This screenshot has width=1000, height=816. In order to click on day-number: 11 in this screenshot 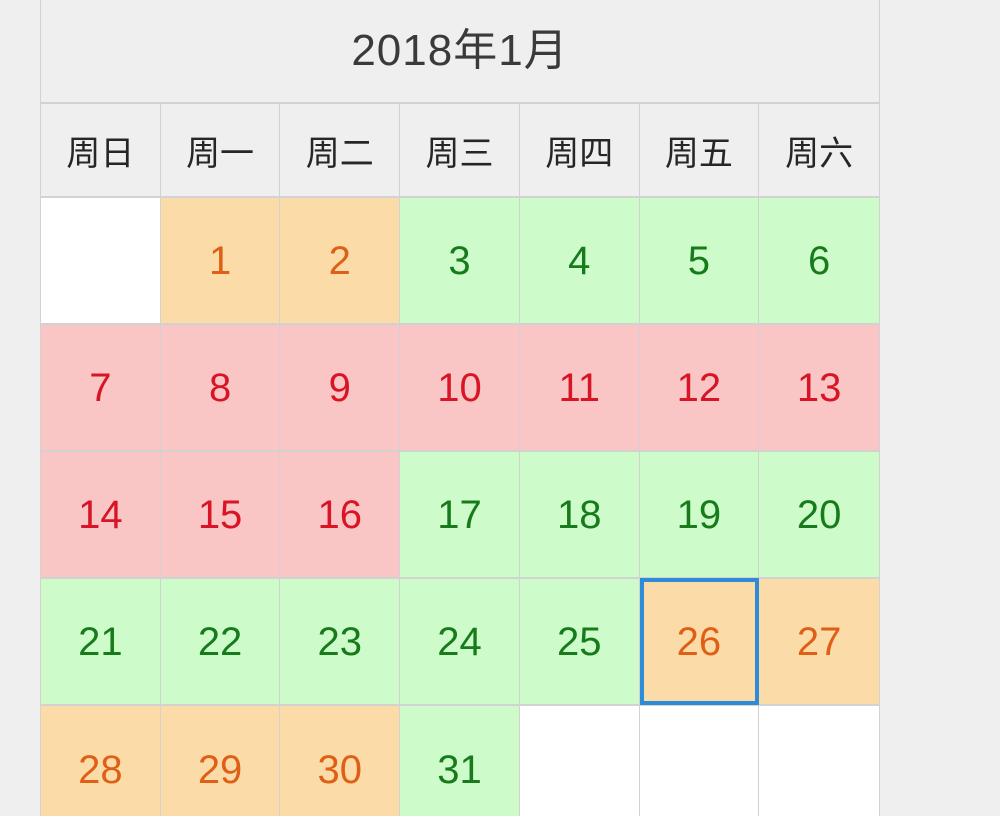, I will do `click(579, 387)`.